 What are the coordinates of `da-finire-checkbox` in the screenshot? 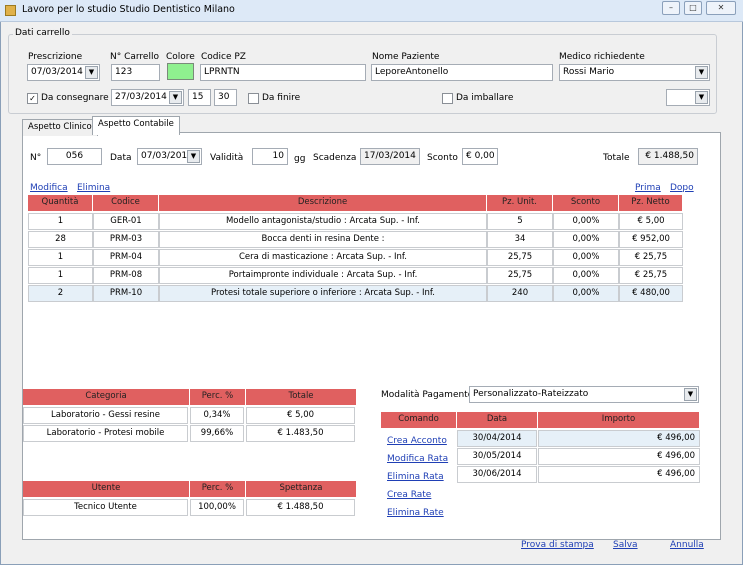 It's located at (253, 98).